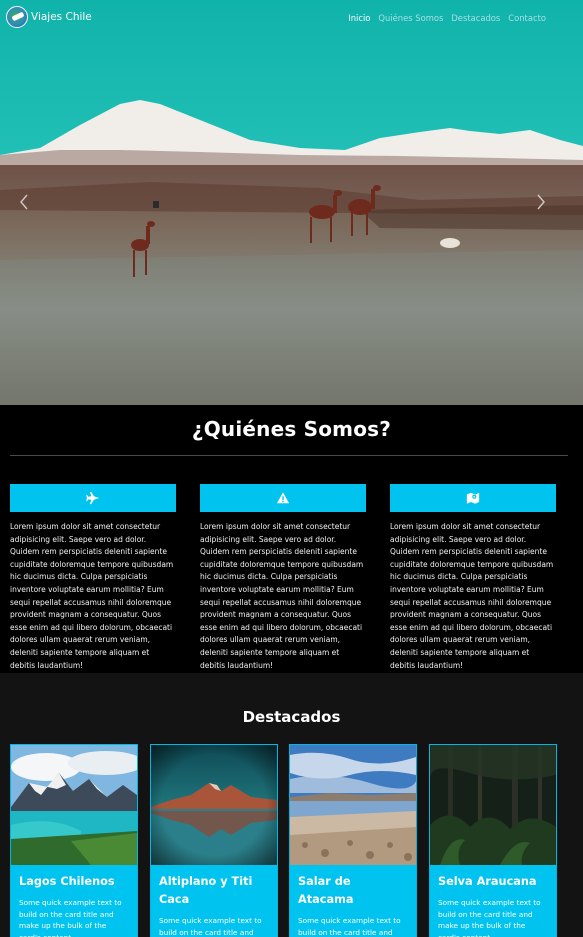 Image resolution: width=583 pixels, height=937 pixels. What do you see at coordinates (206, 890) in the screenshot?
I see `card-title: Altiplano y Titi Caca` at bounding box center [206, 890].